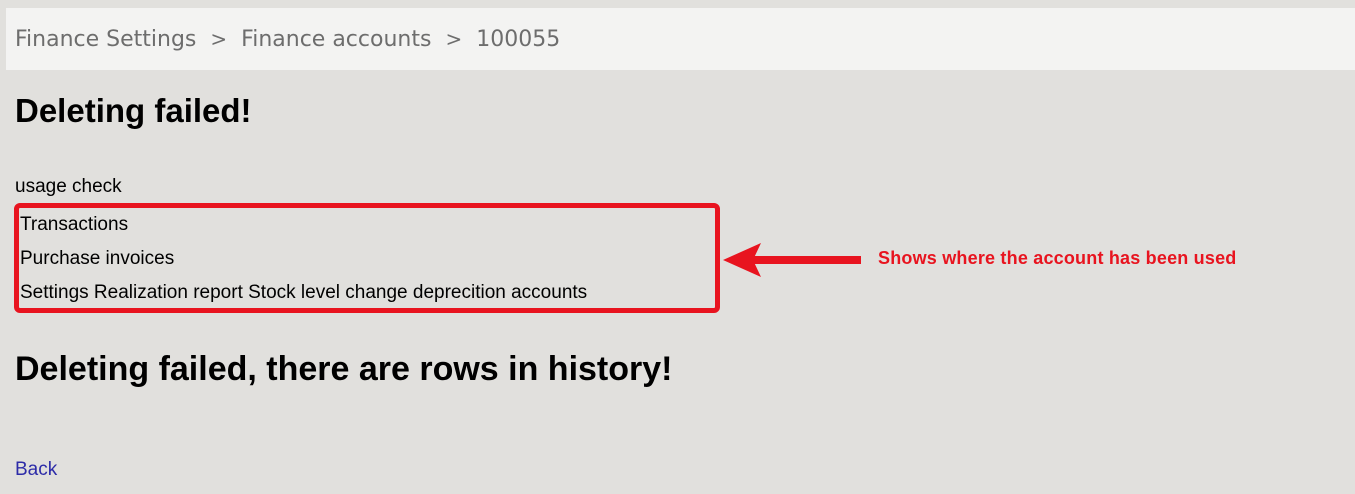 Image resolution: width=1355 pixels, height=494 pixels. Describe the element at coordinates (792, 260) in the screenshot. I see `arrow-left-icon` at that location.